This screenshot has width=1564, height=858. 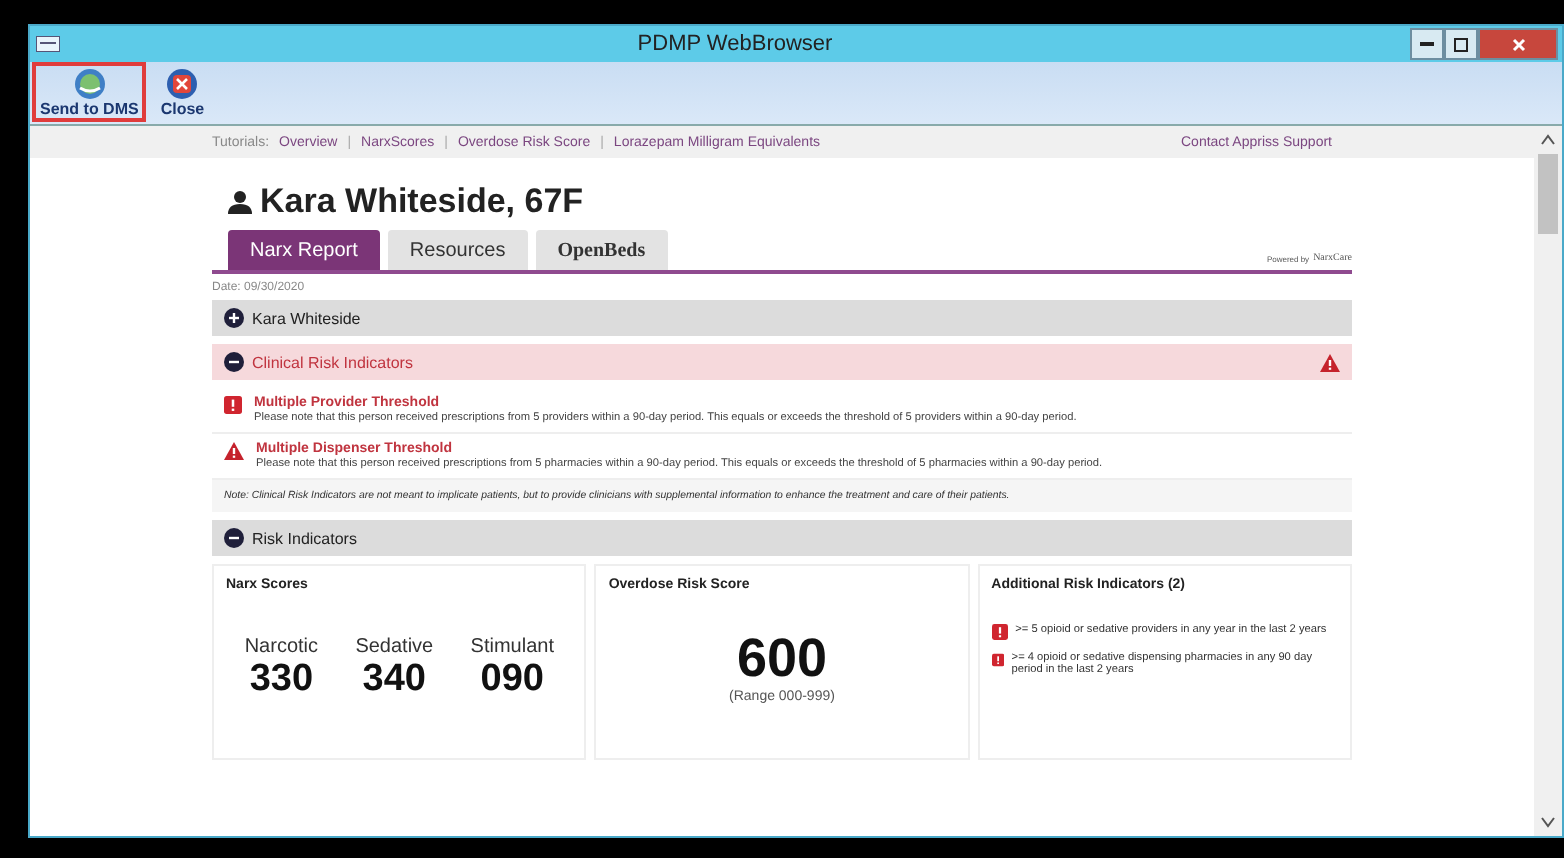 What do you see at coordinates (304, 538) in the screenshot?
I see `section-title: Risk Indicators` at bounding box center [304, 538].